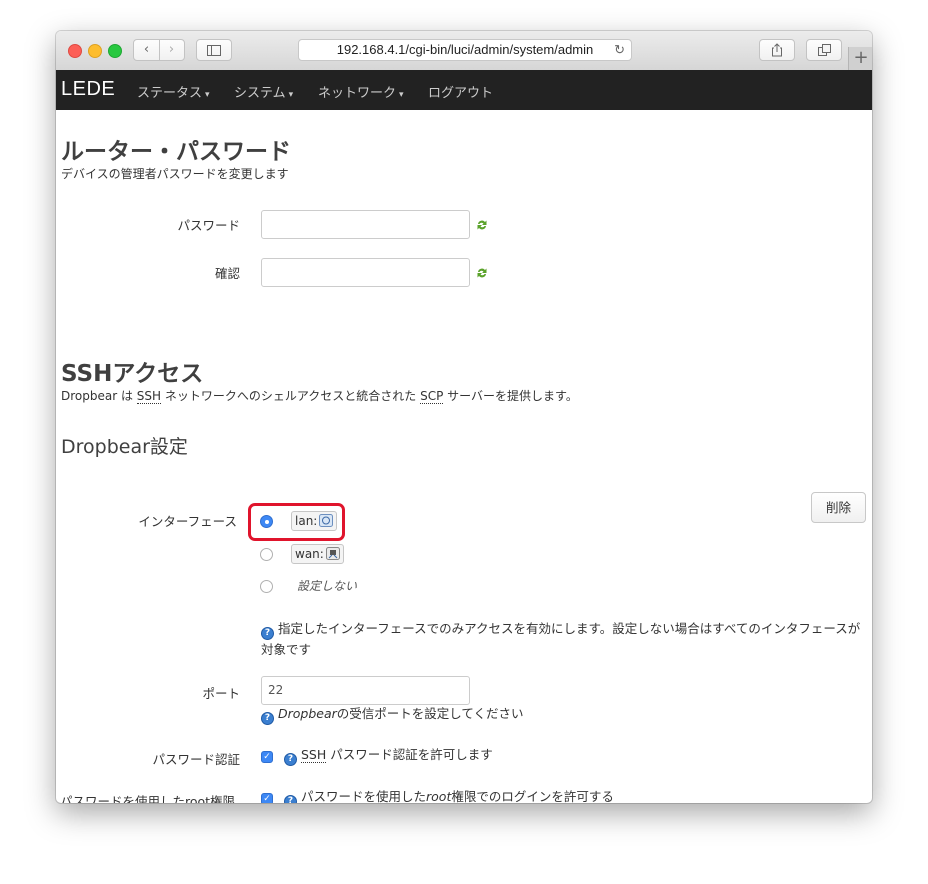  Describe the element at coordinates (227, 273) in the screenshot. I see `confirm-label: 確認` at that location.